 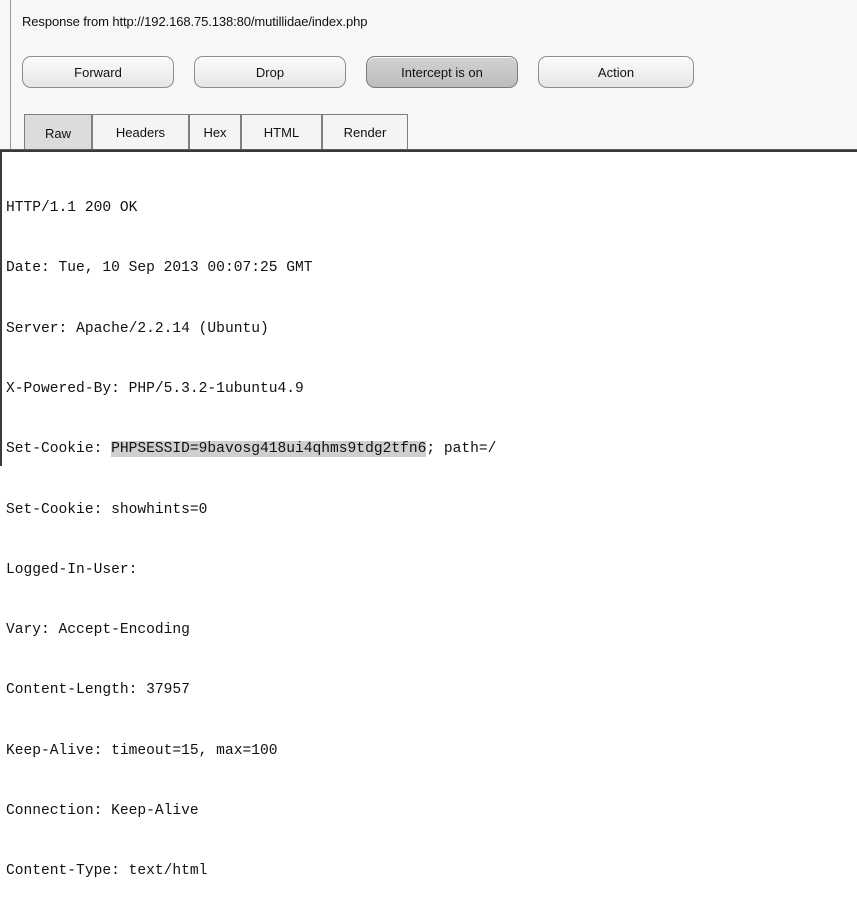 I want to click on cookie-path: ; path=/, so click(x=461, y=449).